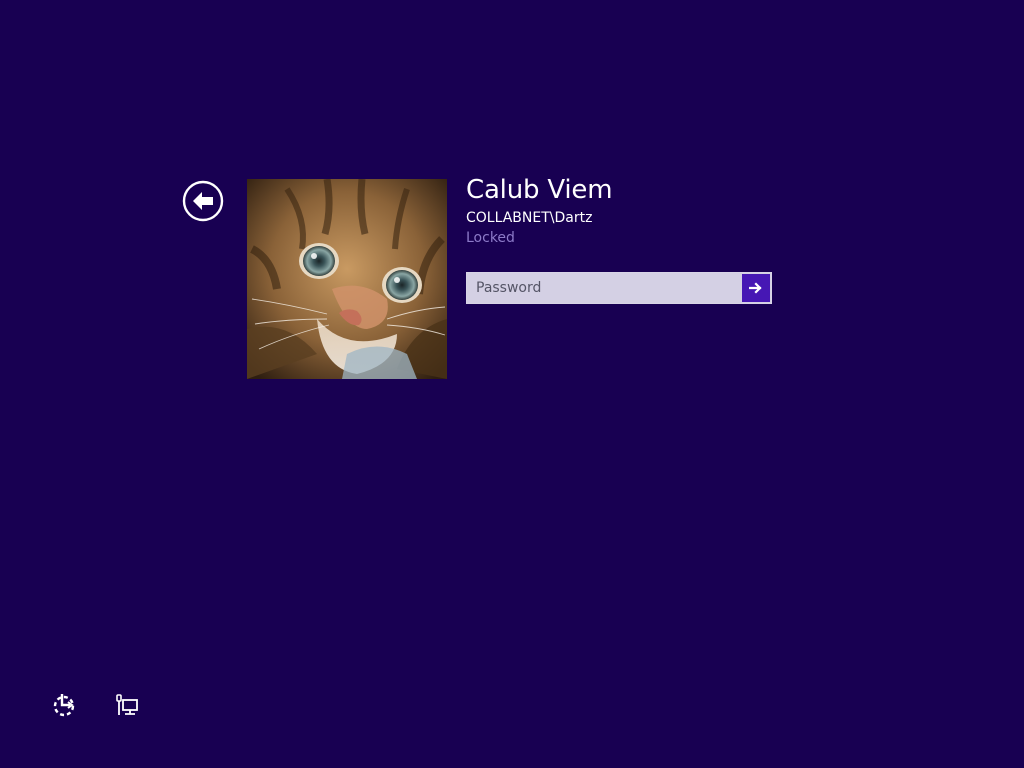  I want to click on back-button, so click(203, 201).